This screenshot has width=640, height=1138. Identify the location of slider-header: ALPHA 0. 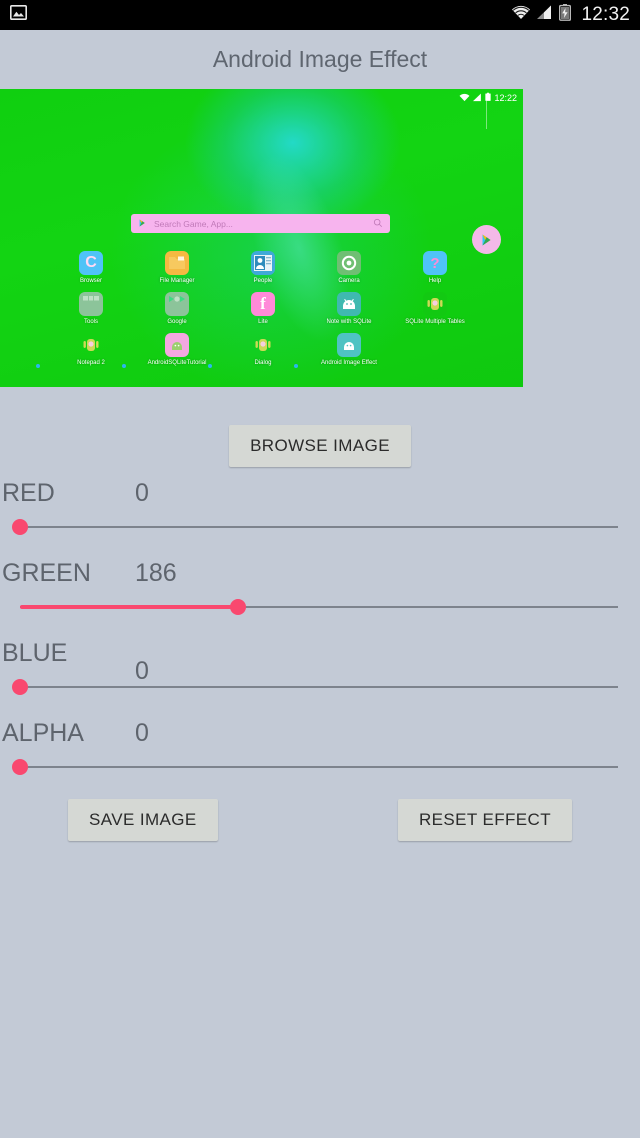
(320, 733).